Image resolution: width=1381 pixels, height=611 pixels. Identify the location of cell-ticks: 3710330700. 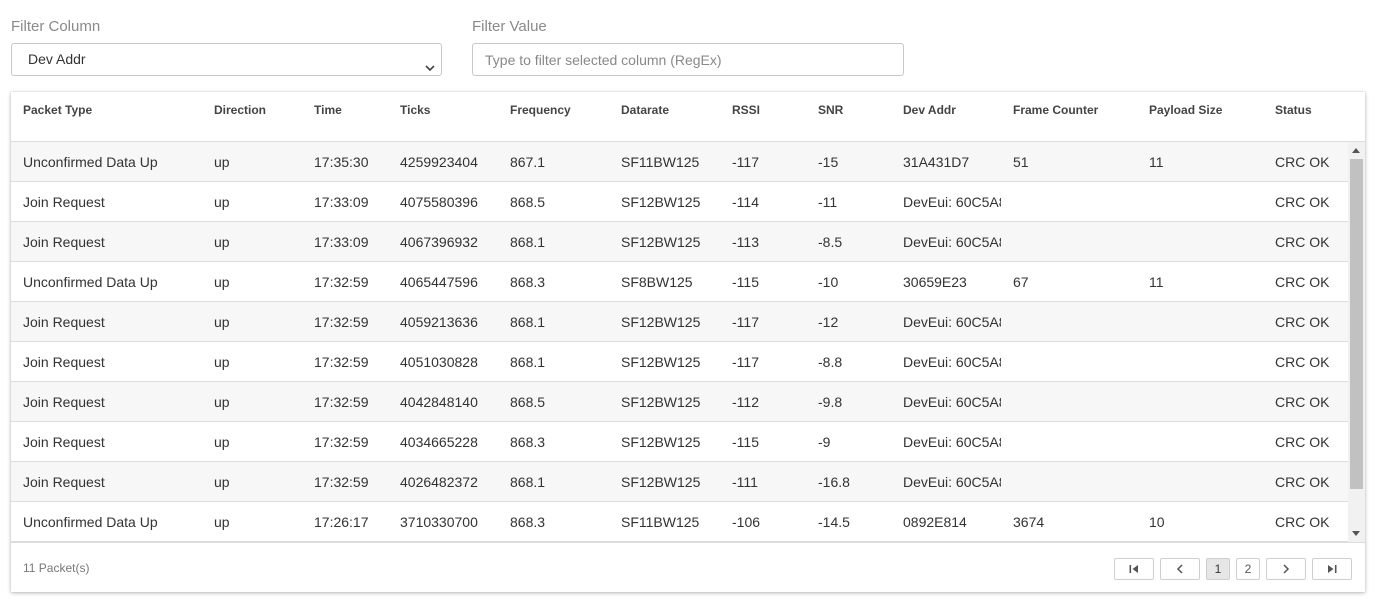
(439, 522).